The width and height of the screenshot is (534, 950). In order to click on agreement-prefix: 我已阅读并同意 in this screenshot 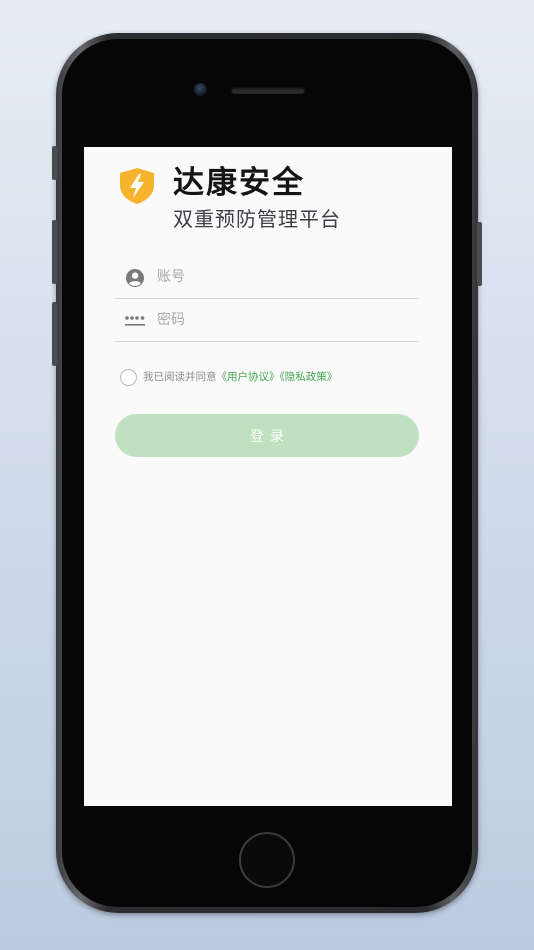, I will do `click(180, 377)`.